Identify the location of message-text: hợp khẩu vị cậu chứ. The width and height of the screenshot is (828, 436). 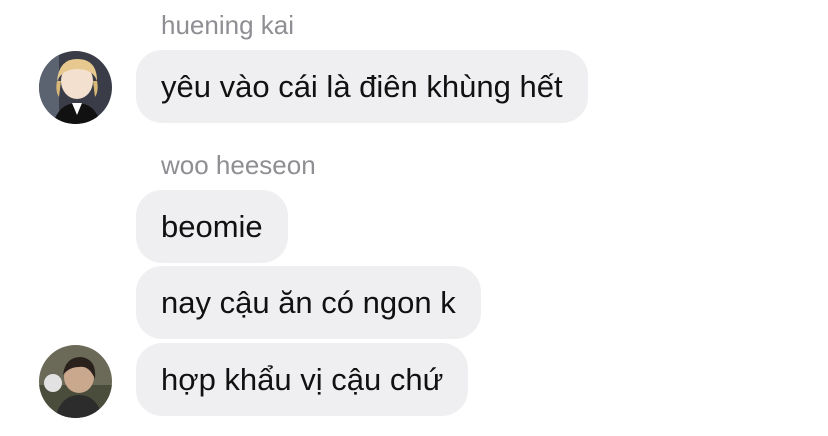
(302, 379).